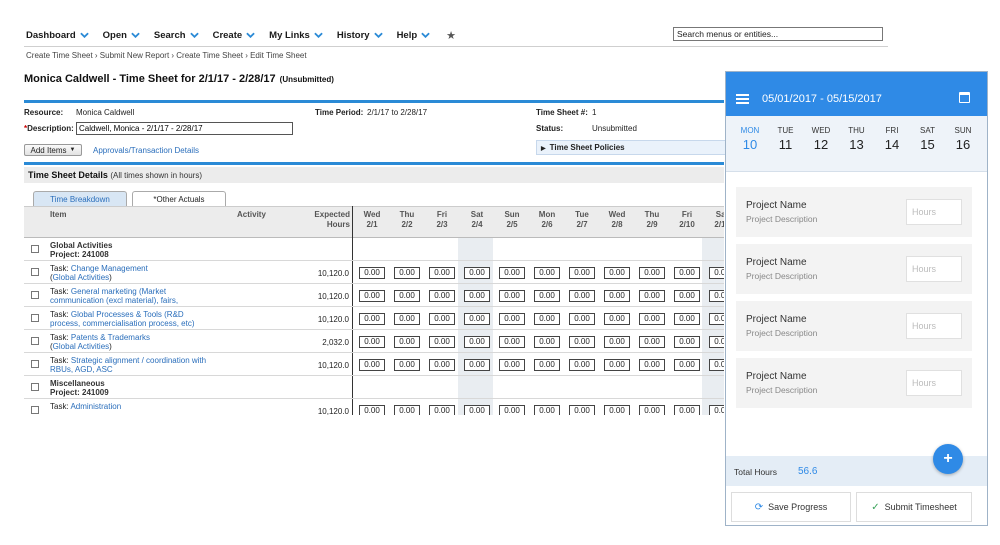 This screenshot has width=1000, height=545. What do you see at coordinates (786, 139) in the screenshot?
I see `day-tue: TUE 11` at bounding box center [786, 139].